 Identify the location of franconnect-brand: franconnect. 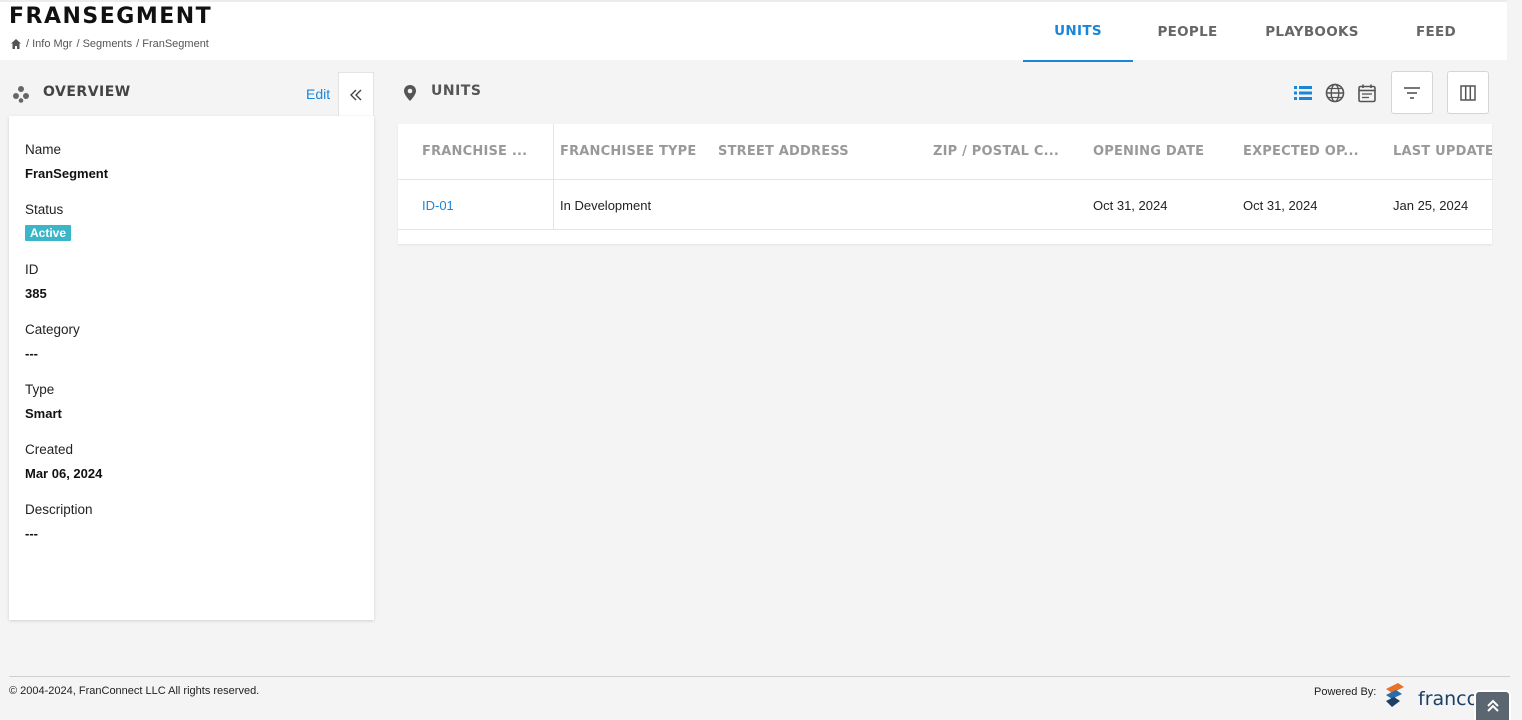
(1448, 699).